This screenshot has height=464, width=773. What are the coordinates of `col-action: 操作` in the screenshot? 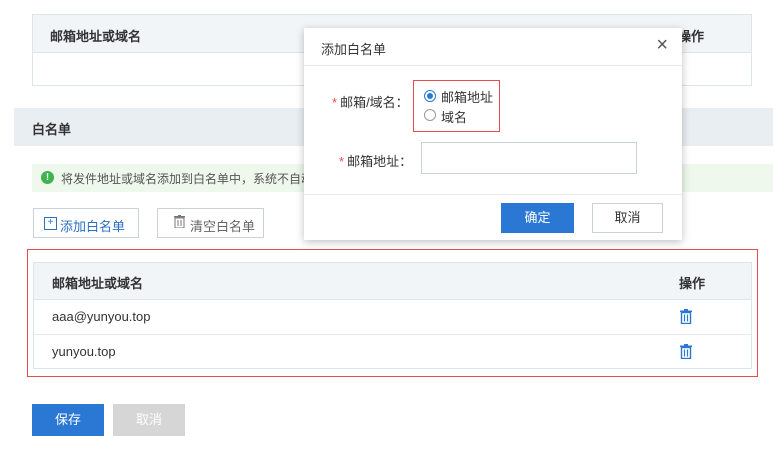 It's located at (692, 283).